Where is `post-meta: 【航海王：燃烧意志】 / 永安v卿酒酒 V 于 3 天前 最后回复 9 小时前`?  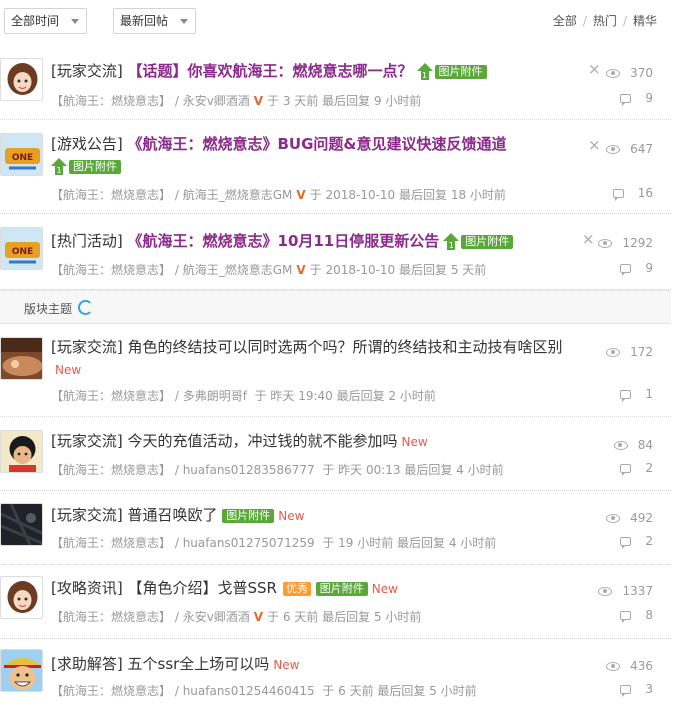 post-meta: 【航海王：燃烧意志】 / 永安v卿酒酒 V 于 3 天前 最后回复 9 小时前 is located at coordinates (236, 101).